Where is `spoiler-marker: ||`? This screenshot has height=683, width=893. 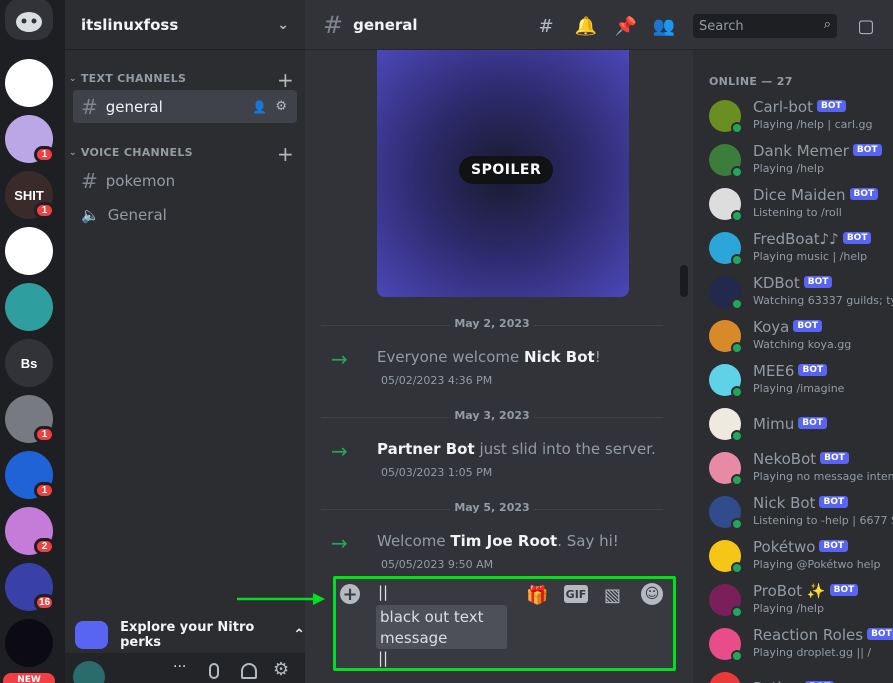 spoiler-marker: || is located at coordinates (383, 592).